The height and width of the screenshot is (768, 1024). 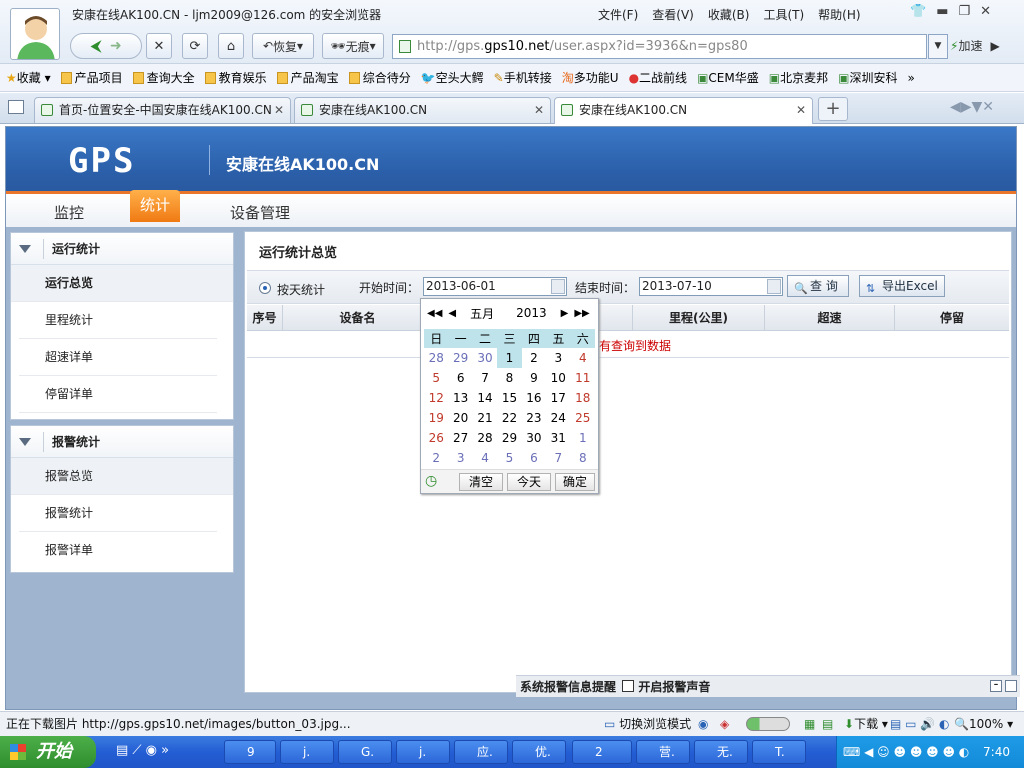 What do you see at coordinates (673, 14) in the screenshot?
I see `menu-view: 查看(V)` at bounding box center [673, 14].